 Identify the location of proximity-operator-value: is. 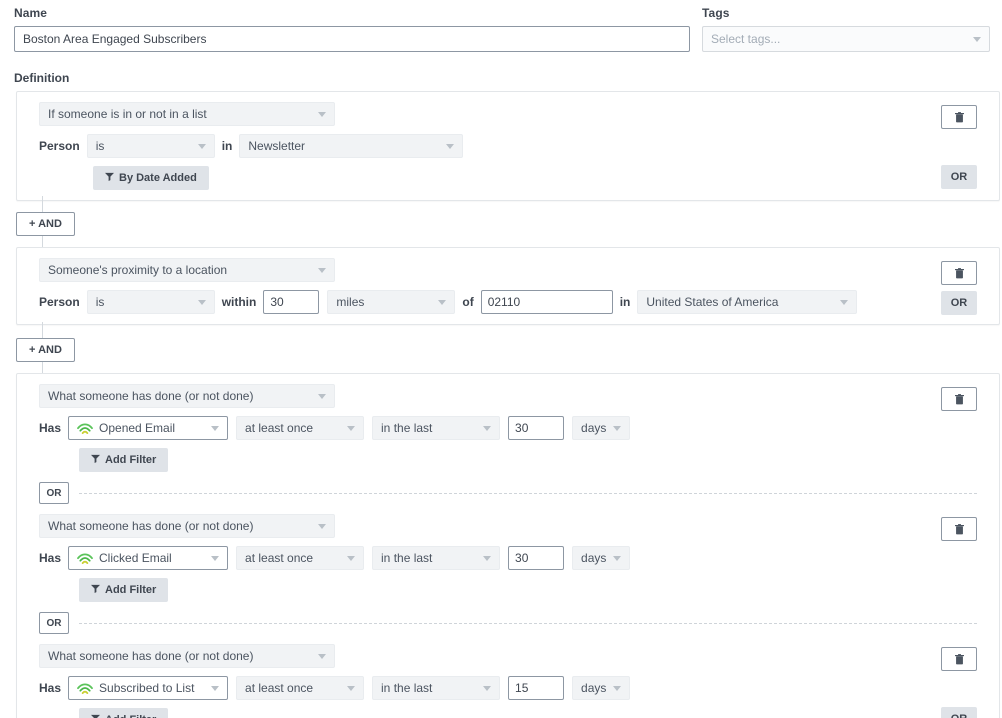
(100, 302).